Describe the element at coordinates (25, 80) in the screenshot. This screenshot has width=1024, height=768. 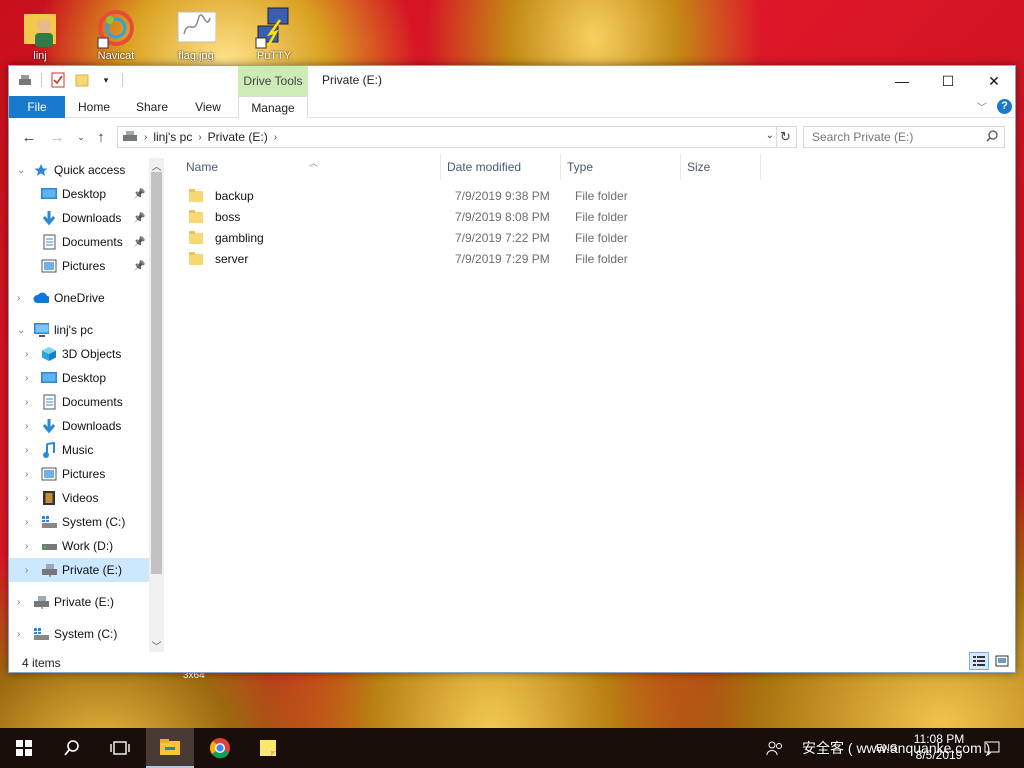
I see `properties-drive-icon` at that location.